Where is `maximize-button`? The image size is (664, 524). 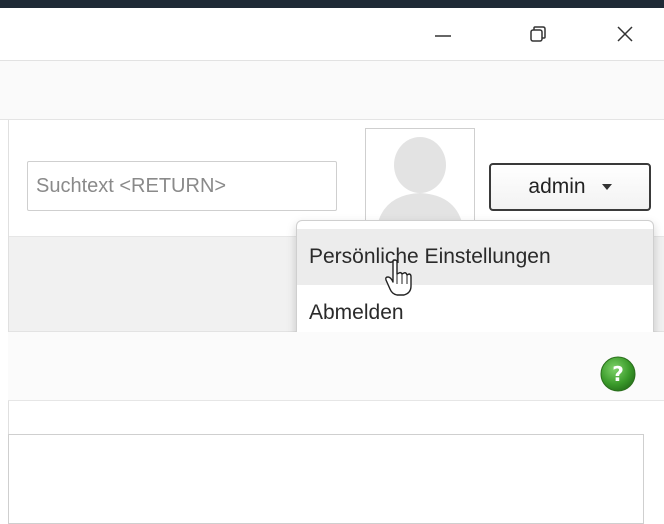 maximize-button is located at coordinates (538, 34).